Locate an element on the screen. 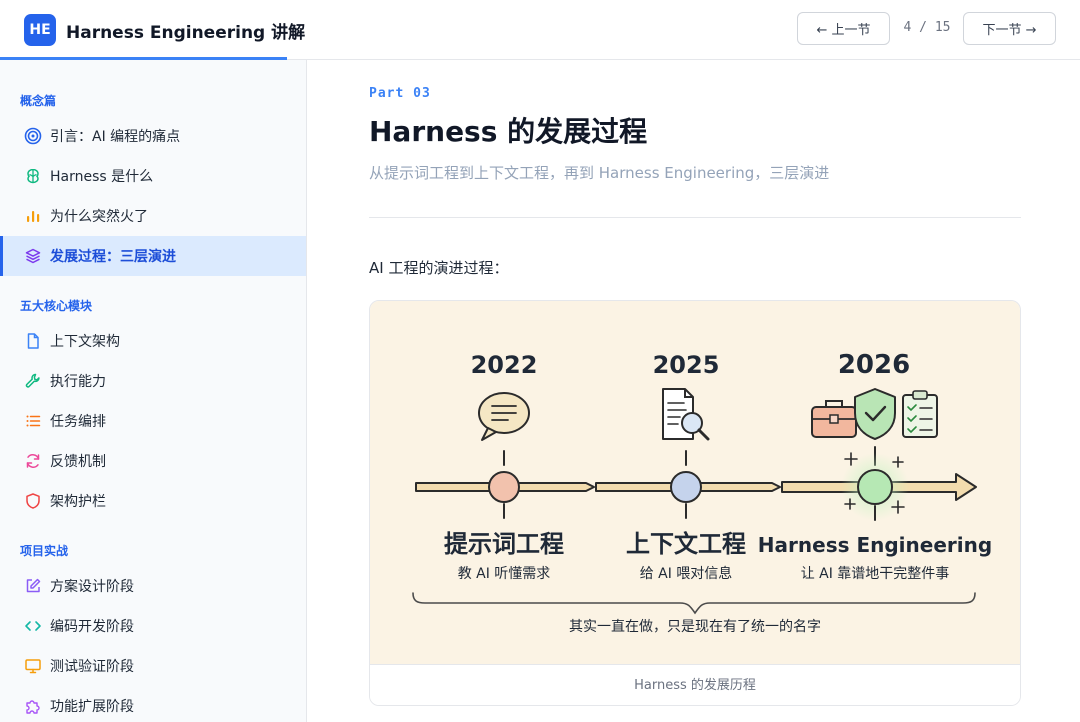 The width and height of the screenshot is (1080, 722). sidebar-item-what-is-harness: Harness 是什么 is located at coordinates (153, 176).